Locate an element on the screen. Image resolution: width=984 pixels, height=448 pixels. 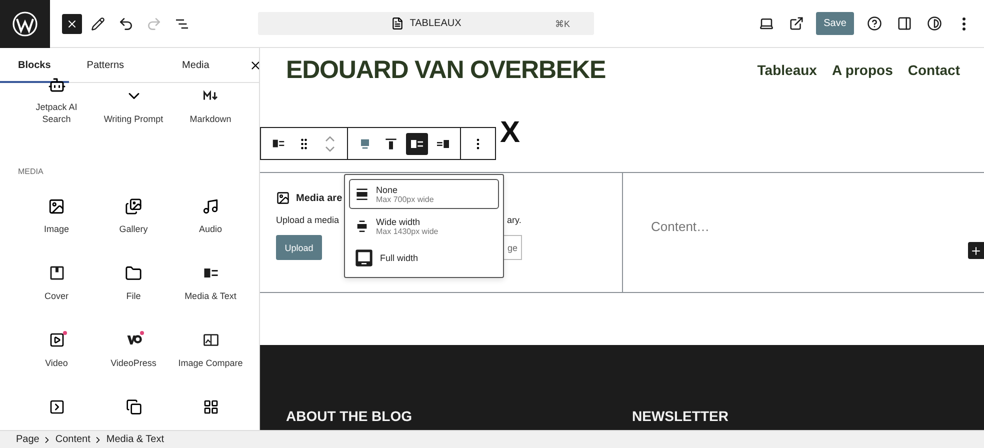
video-icon is located at coordinates (56, 340).